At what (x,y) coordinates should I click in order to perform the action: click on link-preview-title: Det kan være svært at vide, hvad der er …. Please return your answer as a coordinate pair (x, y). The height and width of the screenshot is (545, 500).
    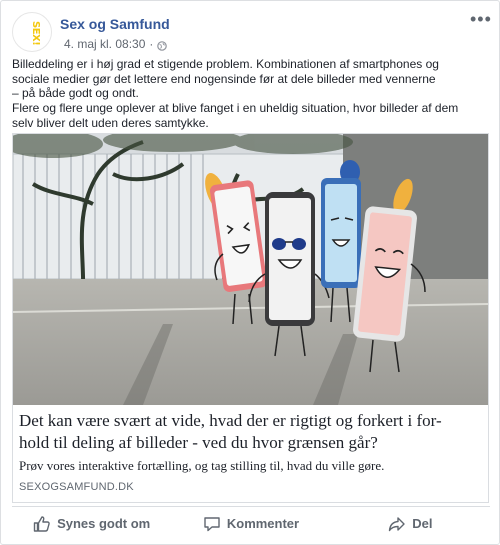
    Looking at the image, I should click on (252, 432).